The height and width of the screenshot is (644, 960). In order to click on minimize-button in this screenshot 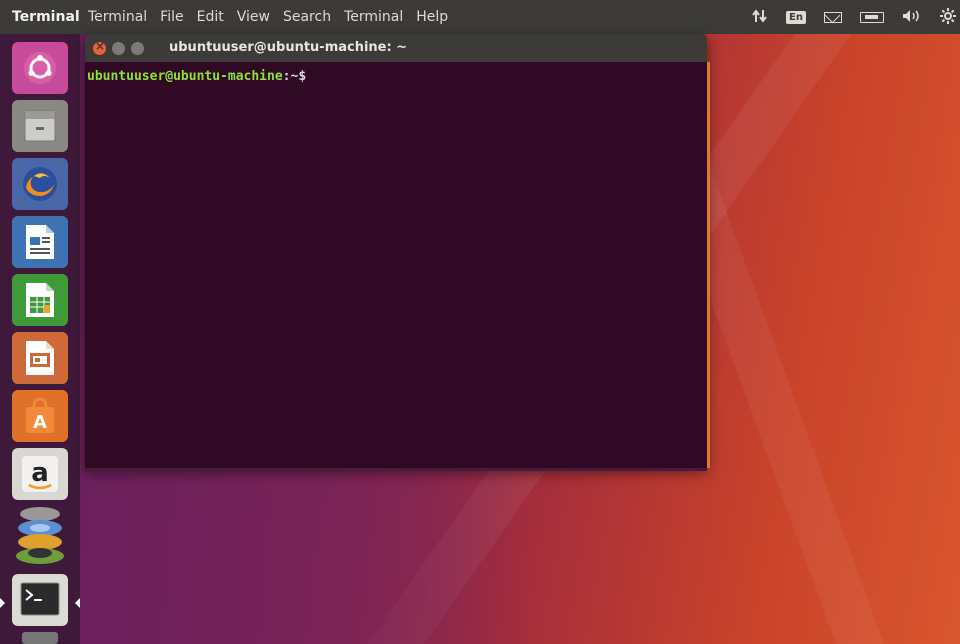, I will do `click(118, 48)`.